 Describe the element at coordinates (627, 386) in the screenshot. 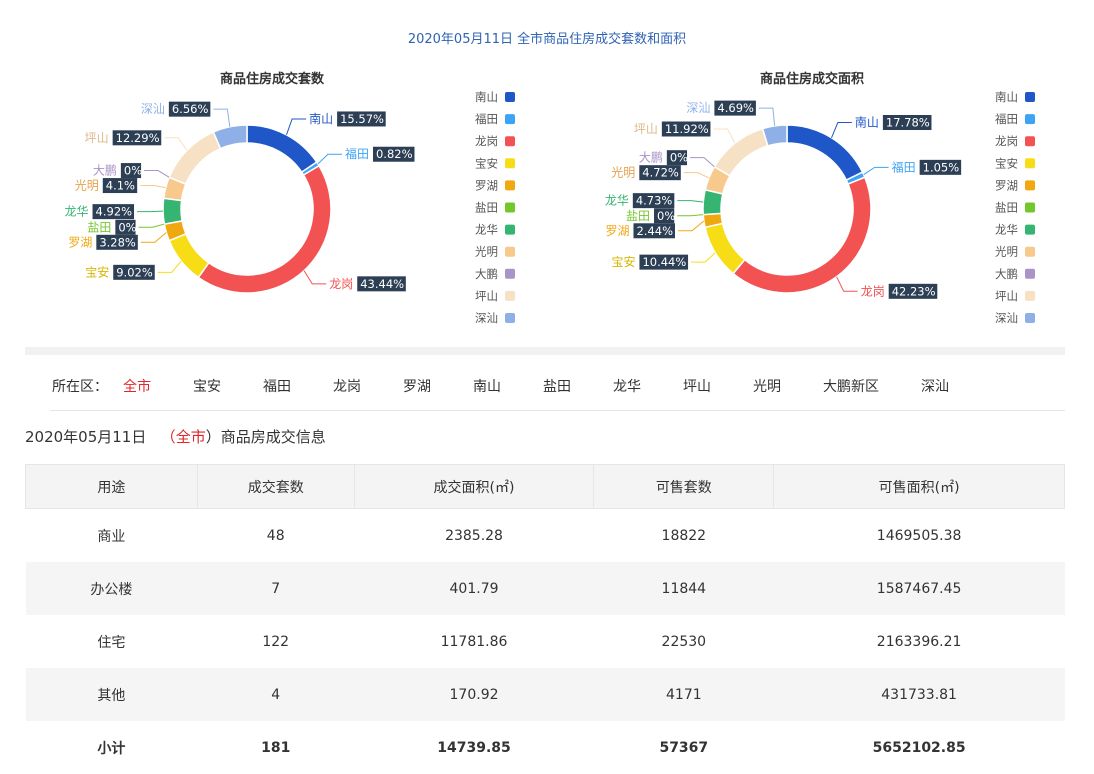

I see `district-item-7: 龙华` at that location.